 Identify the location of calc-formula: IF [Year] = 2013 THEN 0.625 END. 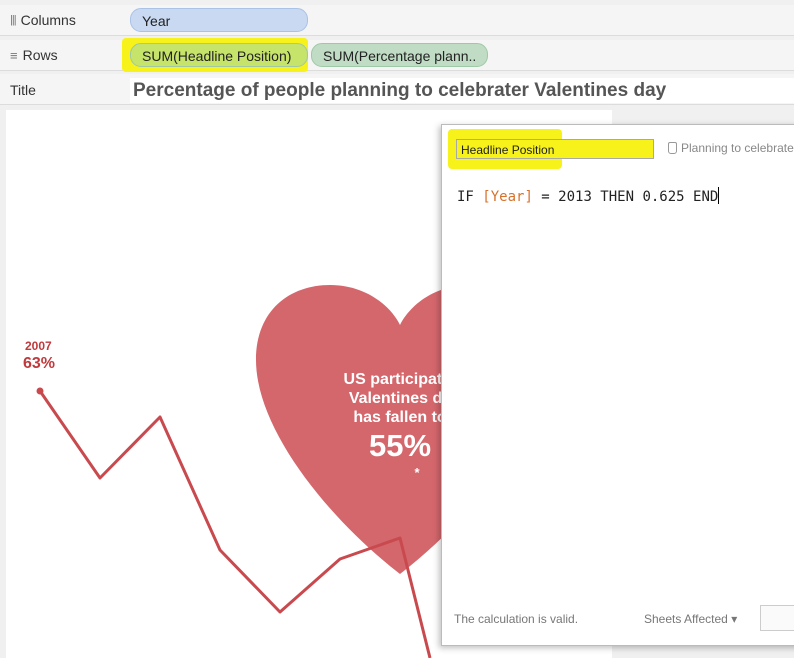
(588, 196).